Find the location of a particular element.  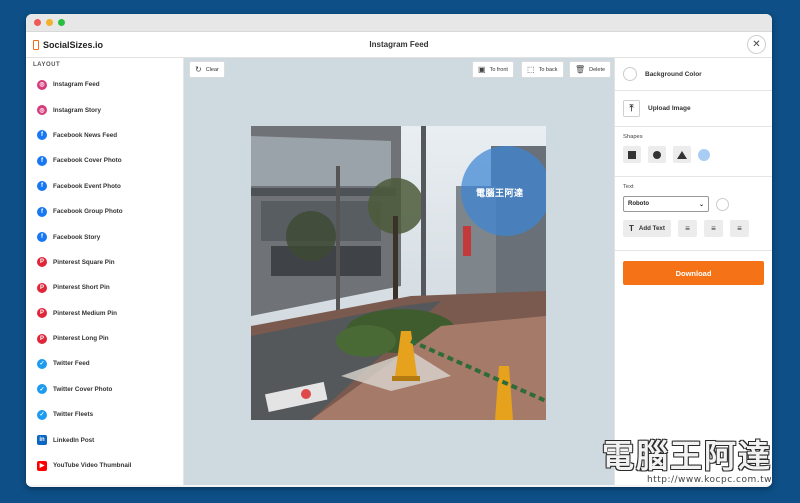

sidebar-item-facebook-cover-photo: f Facebook Cover Photo is located at coordinates (104, 160).